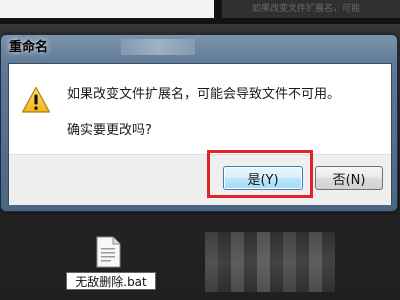  What do you see at coordinates (36, 99) in the screenshot?
I see `warning-icon` at bounding box center [36, 99].